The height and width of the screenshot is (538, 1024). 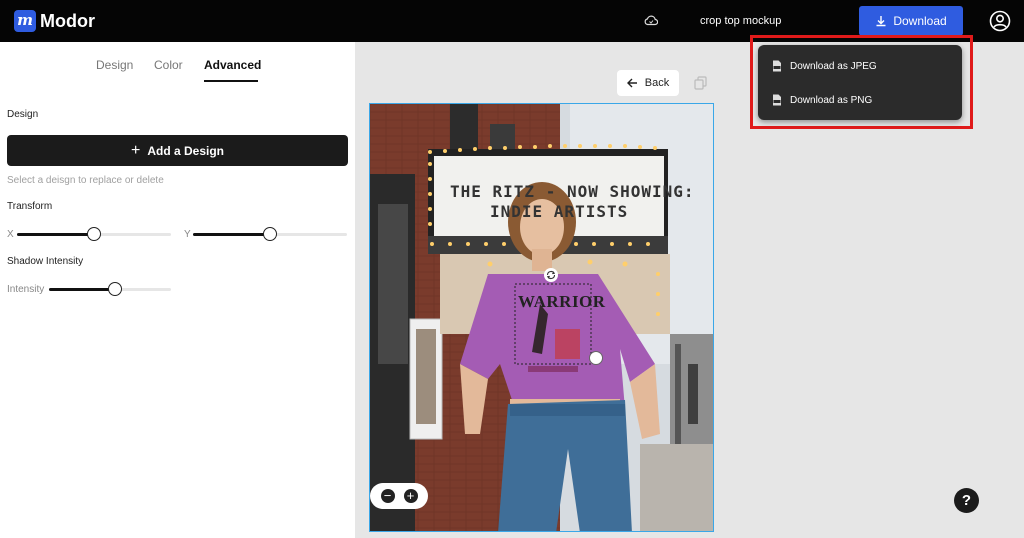 I want to click on marquee-line-2: INDIE ARTISTS, so click(x=559, y=211).